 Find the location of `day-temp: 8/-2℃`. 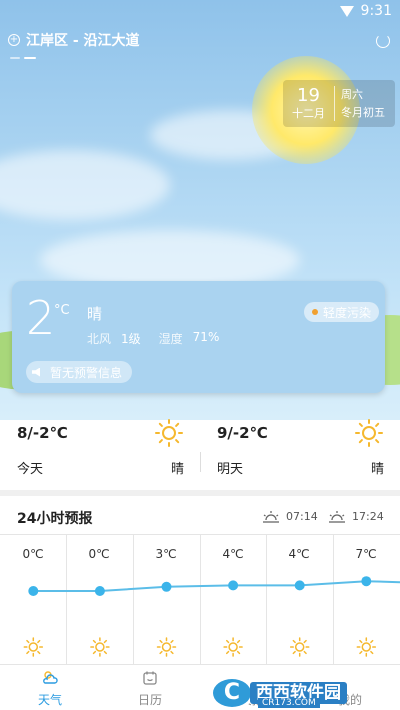

day-temp: 8/-2℃ is located at coordinates (42, 433).